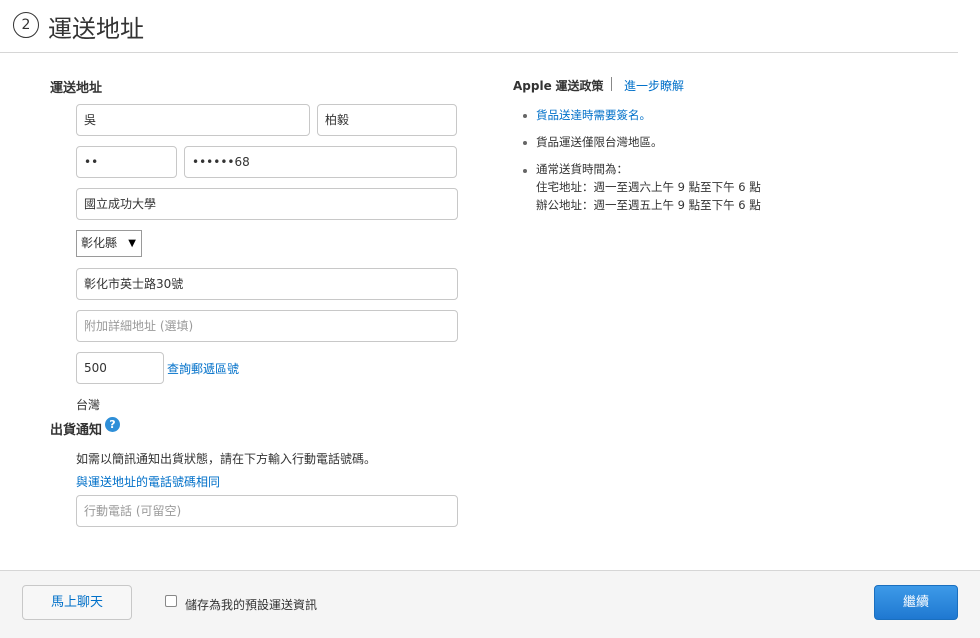 This screenshot has height=638, width=980. I want to click on same-phone-link: 與運送地址的電話號碼相同, so click(148, 481).